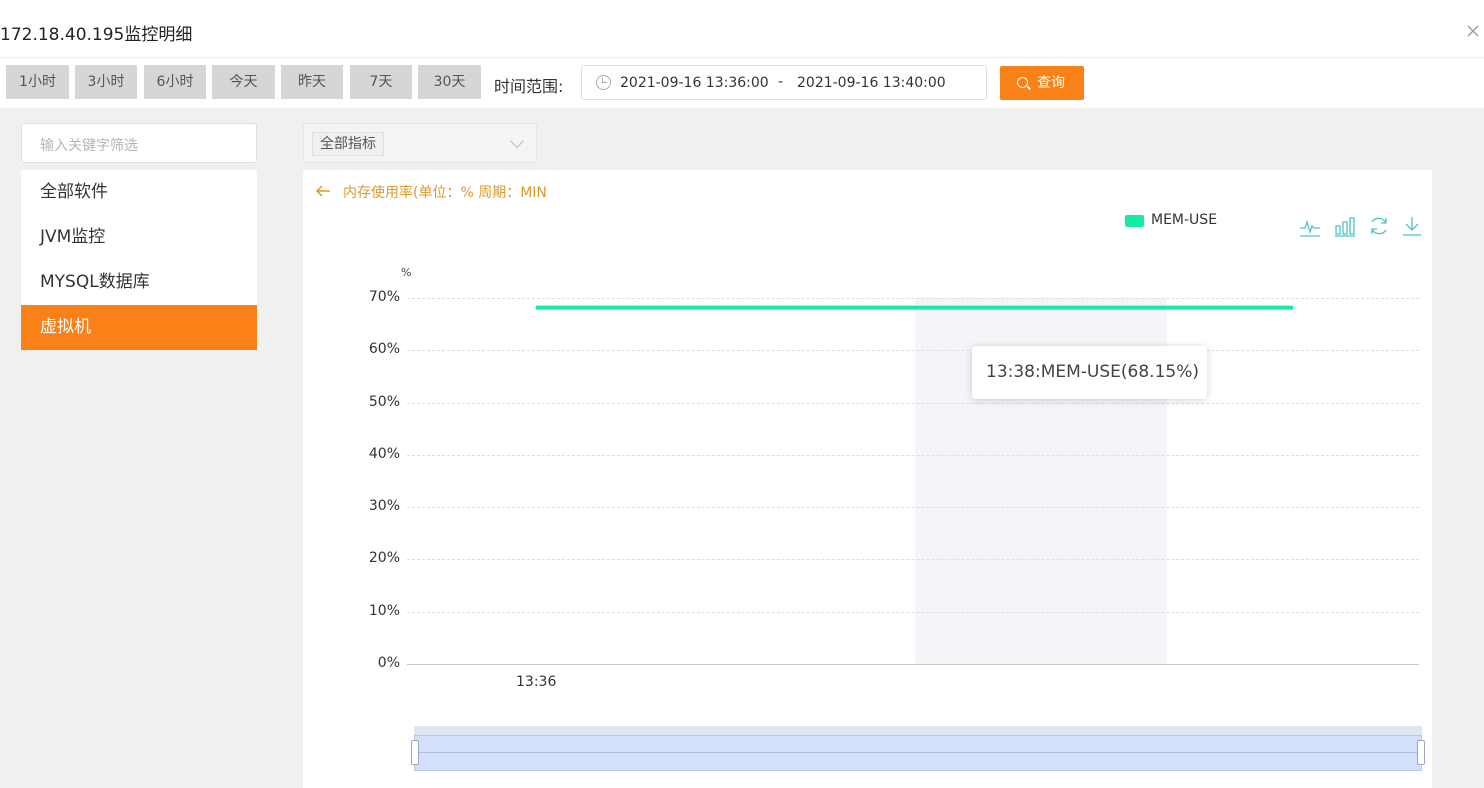 This screenshot has height=788, width=1484. I want to click on data-zoom-slider, so click(918, 753).